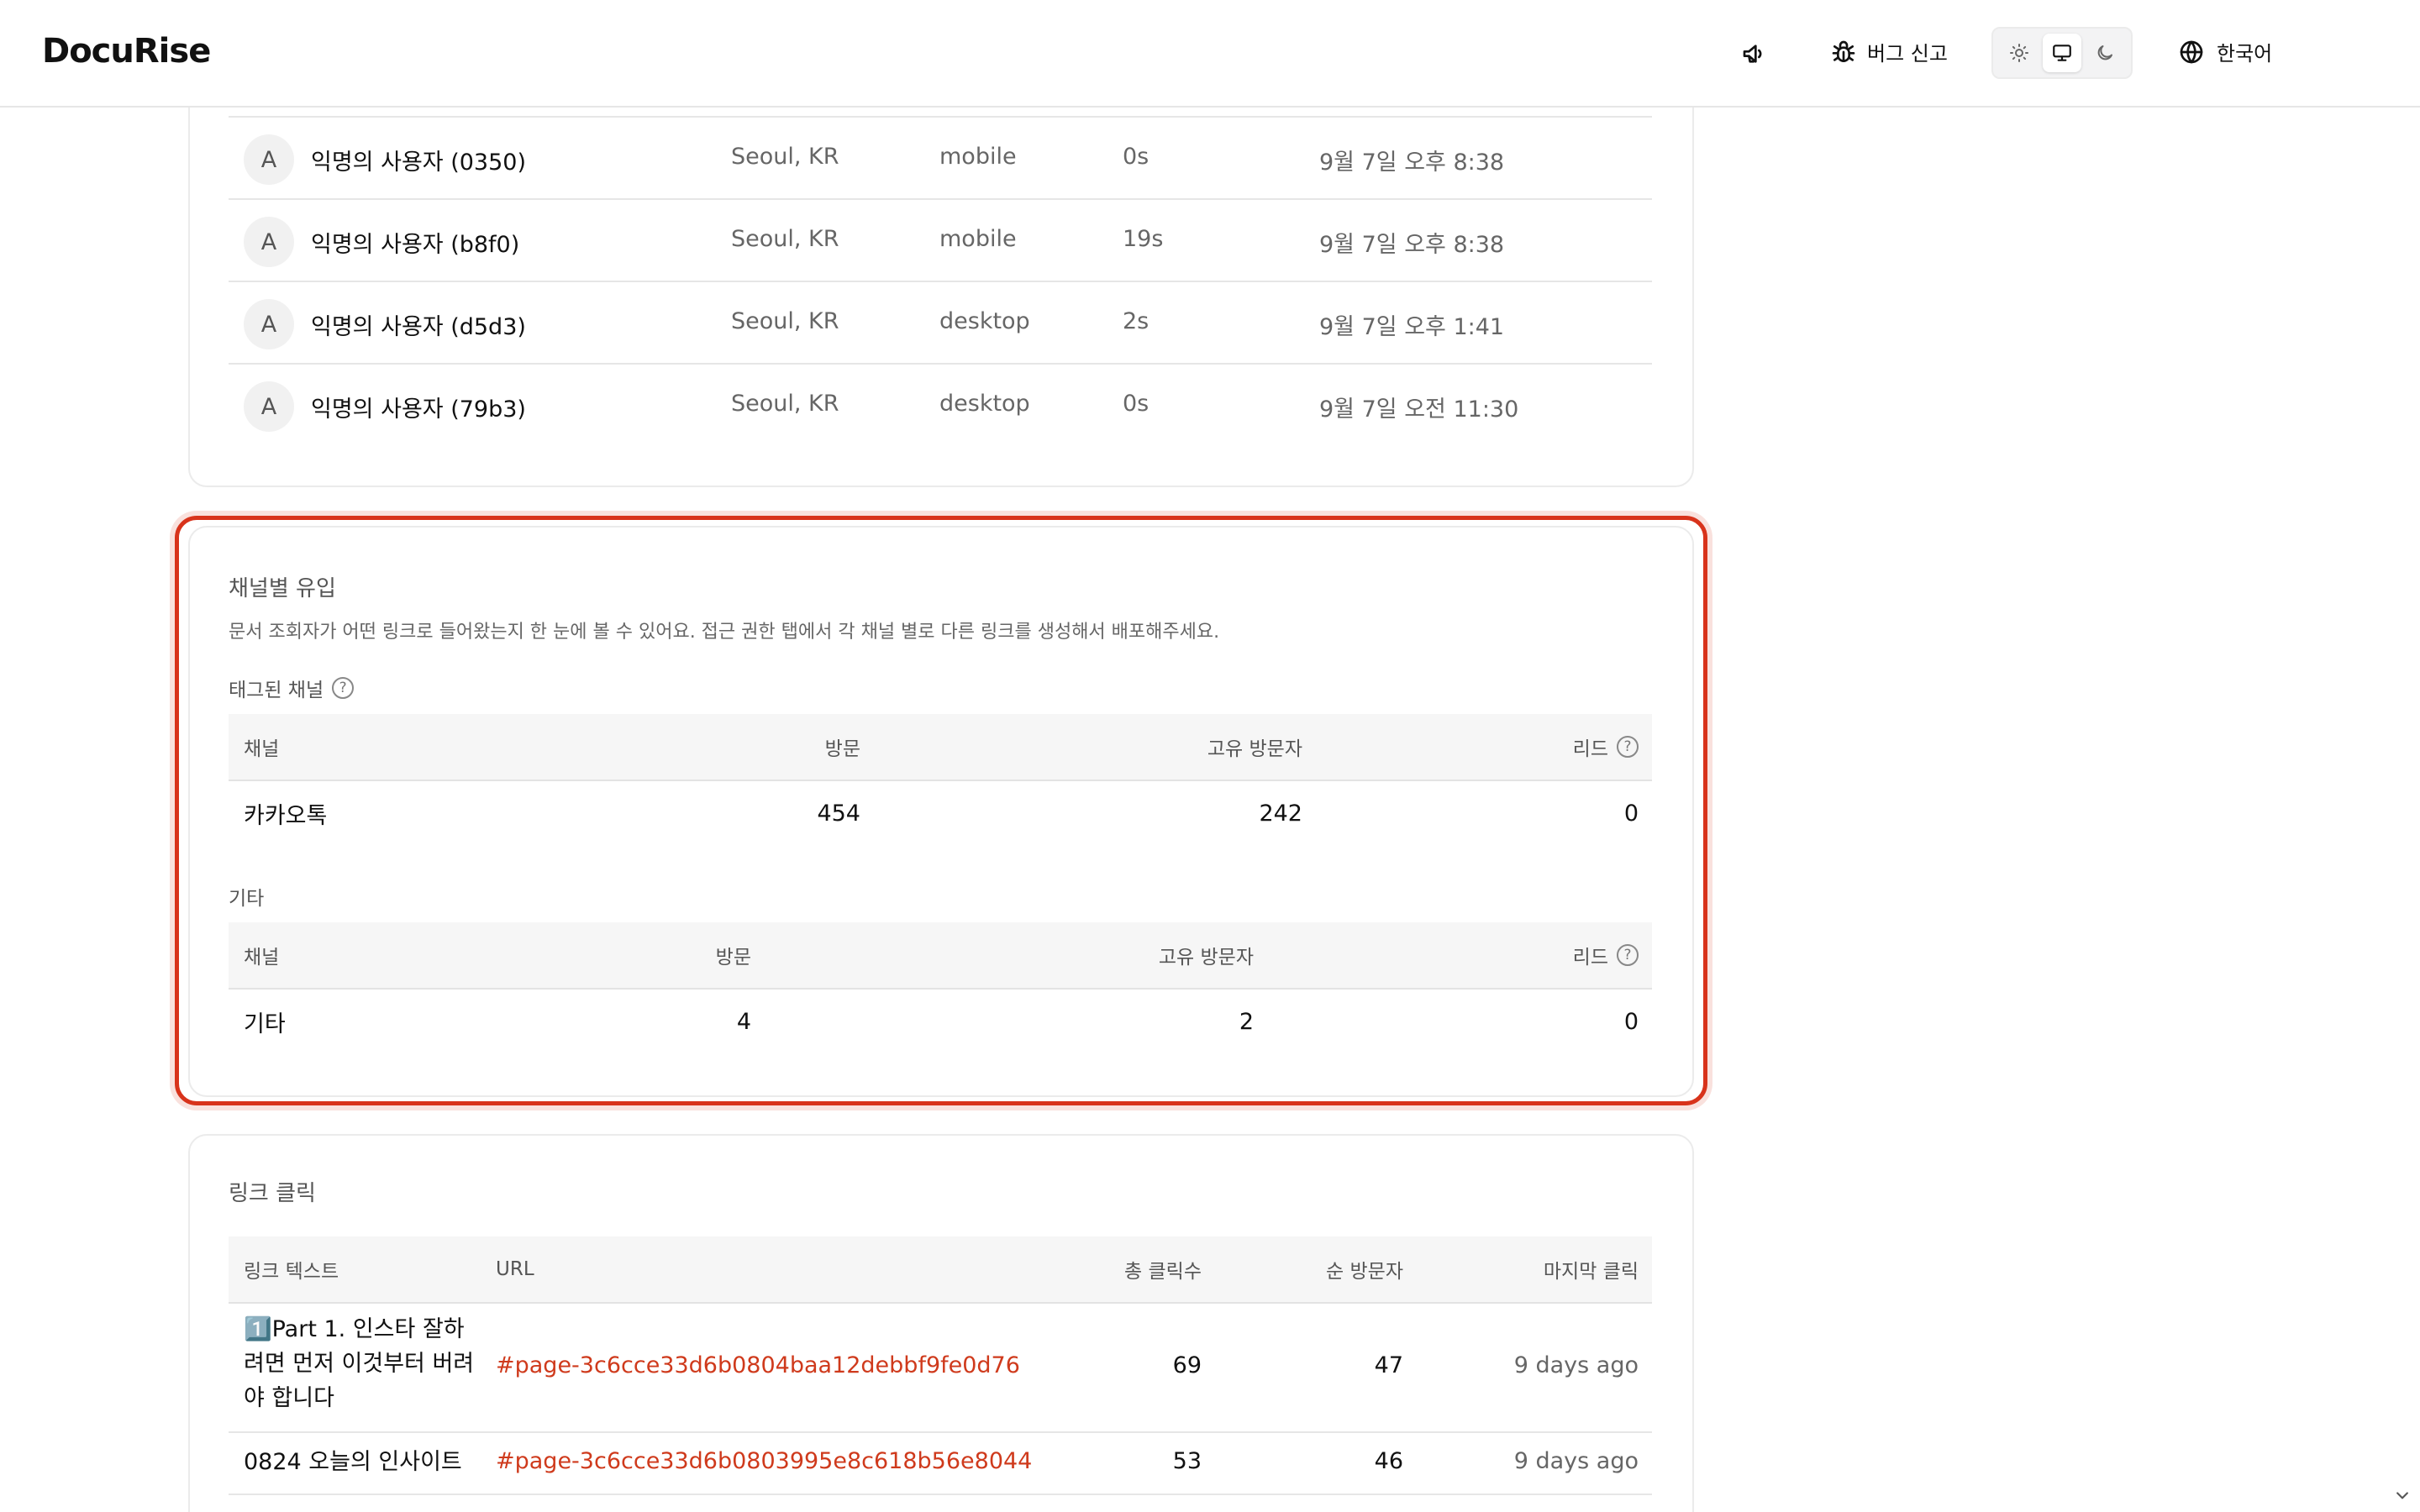 Image resolution: width=2420 pixels, height=1512 pixels. I want to click on link-clicks-title: 링크 클릭, so click(272, 1193).